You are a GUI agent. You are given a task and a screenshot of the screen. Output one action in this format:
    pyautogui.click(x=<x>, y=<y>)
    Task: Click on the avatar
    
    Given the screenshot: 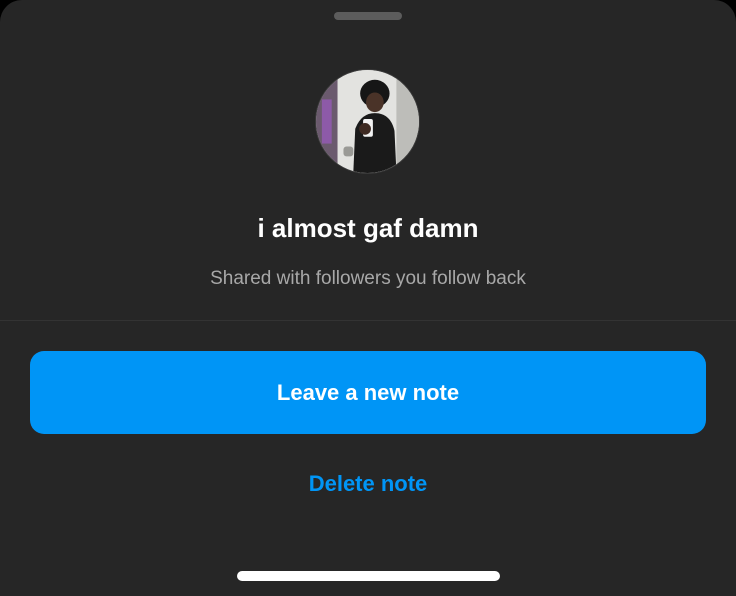 What is the action you would take?
    pyautogui.click(x=367, y=121)
    